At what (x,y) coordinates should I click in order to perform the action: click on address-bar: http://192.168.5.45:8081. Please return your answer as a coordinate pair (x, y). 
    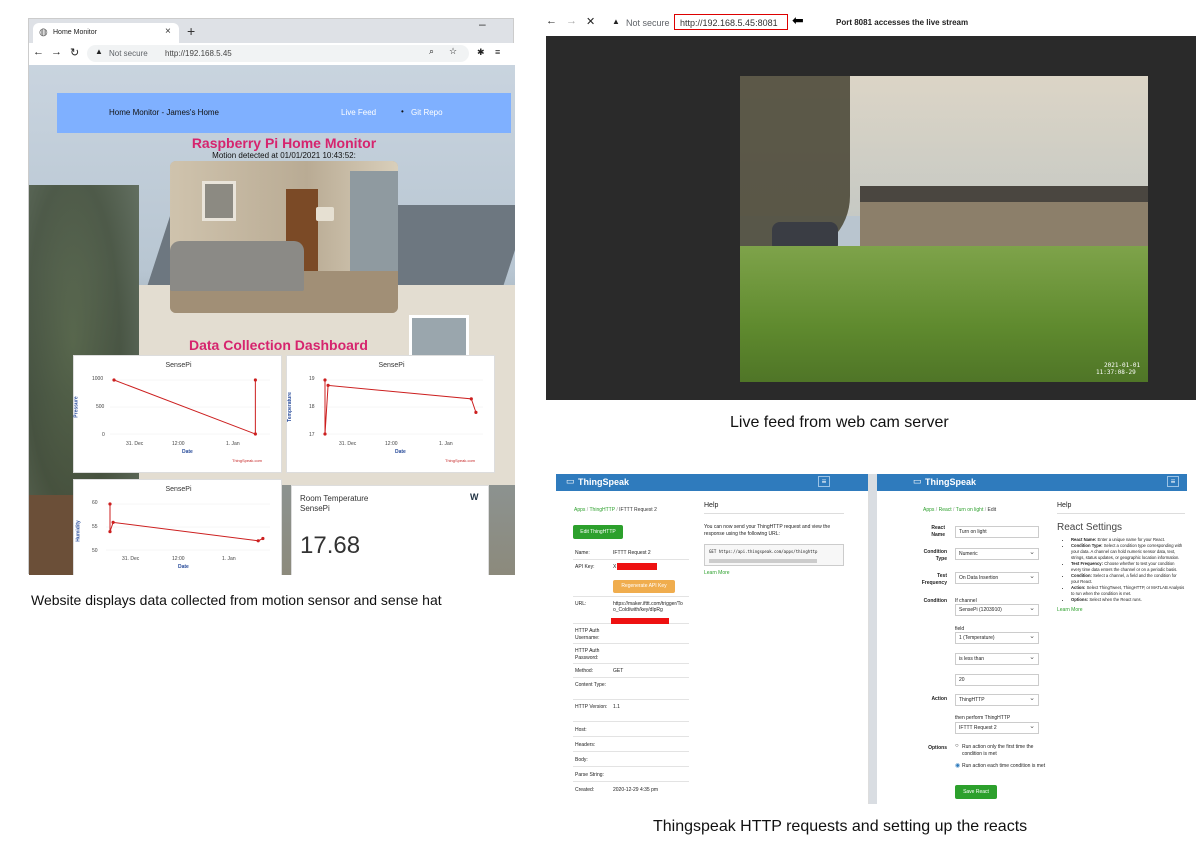
    Looking at the image, I should click on (731, 22).